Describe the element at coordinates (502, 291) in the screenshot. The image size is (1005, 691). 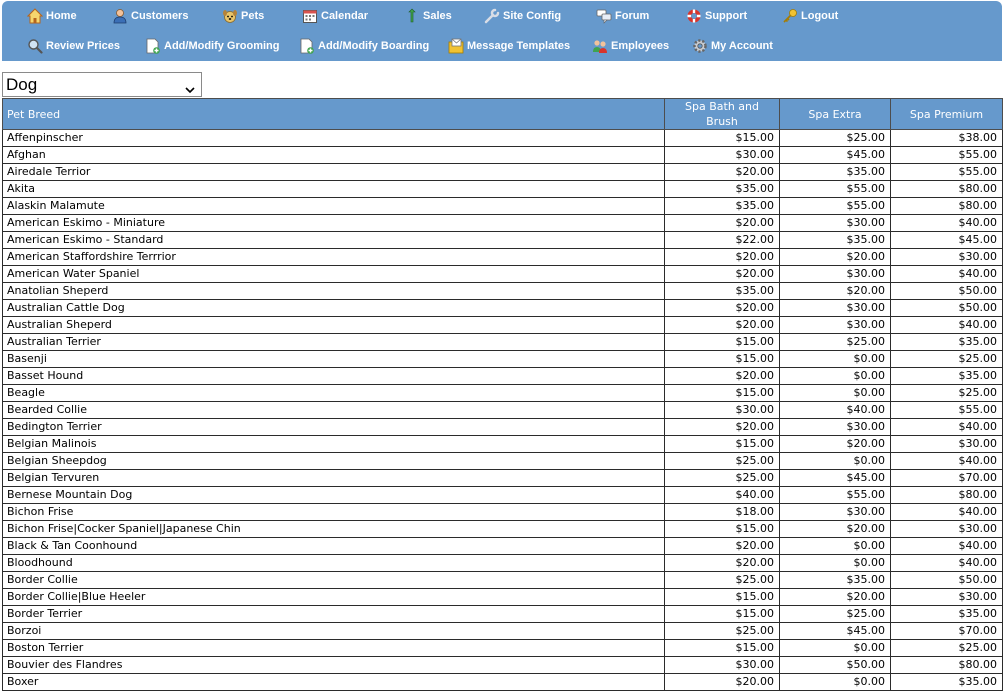
I see `table-row: Anatolian Sheperd $35.00 $20.00 $50.00` at that location.